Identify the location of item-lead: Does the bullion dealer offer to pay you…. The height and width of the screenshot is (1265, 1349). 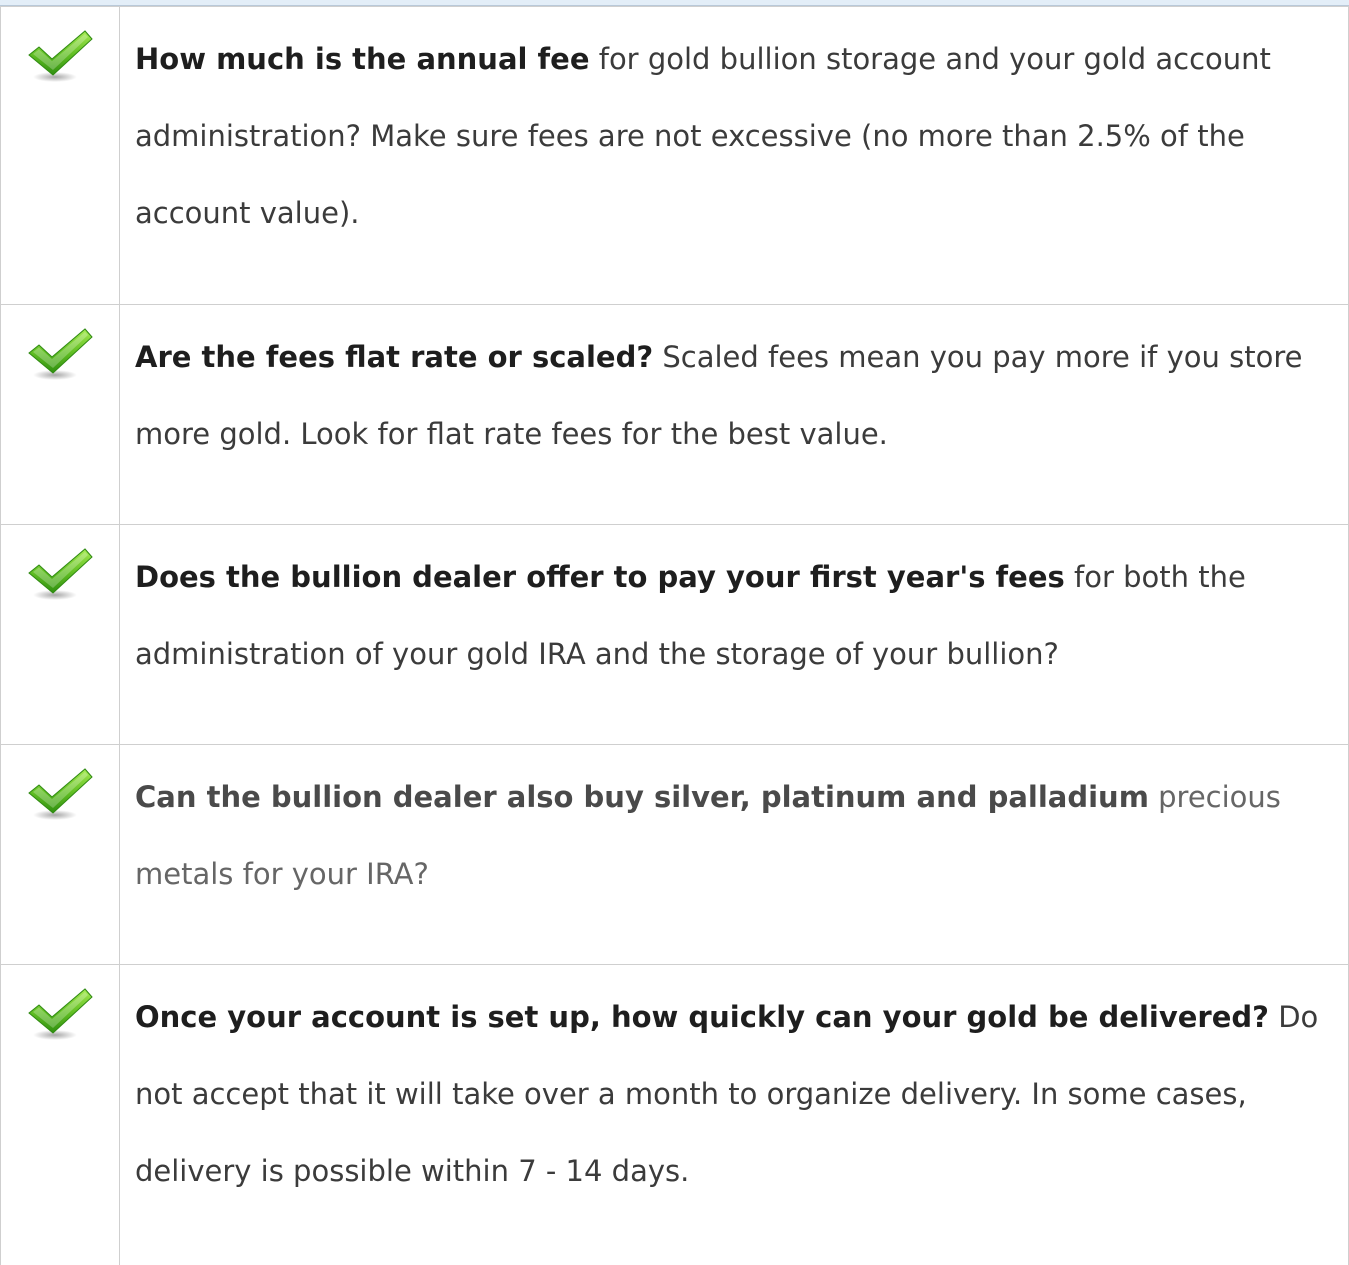
(600, 577).